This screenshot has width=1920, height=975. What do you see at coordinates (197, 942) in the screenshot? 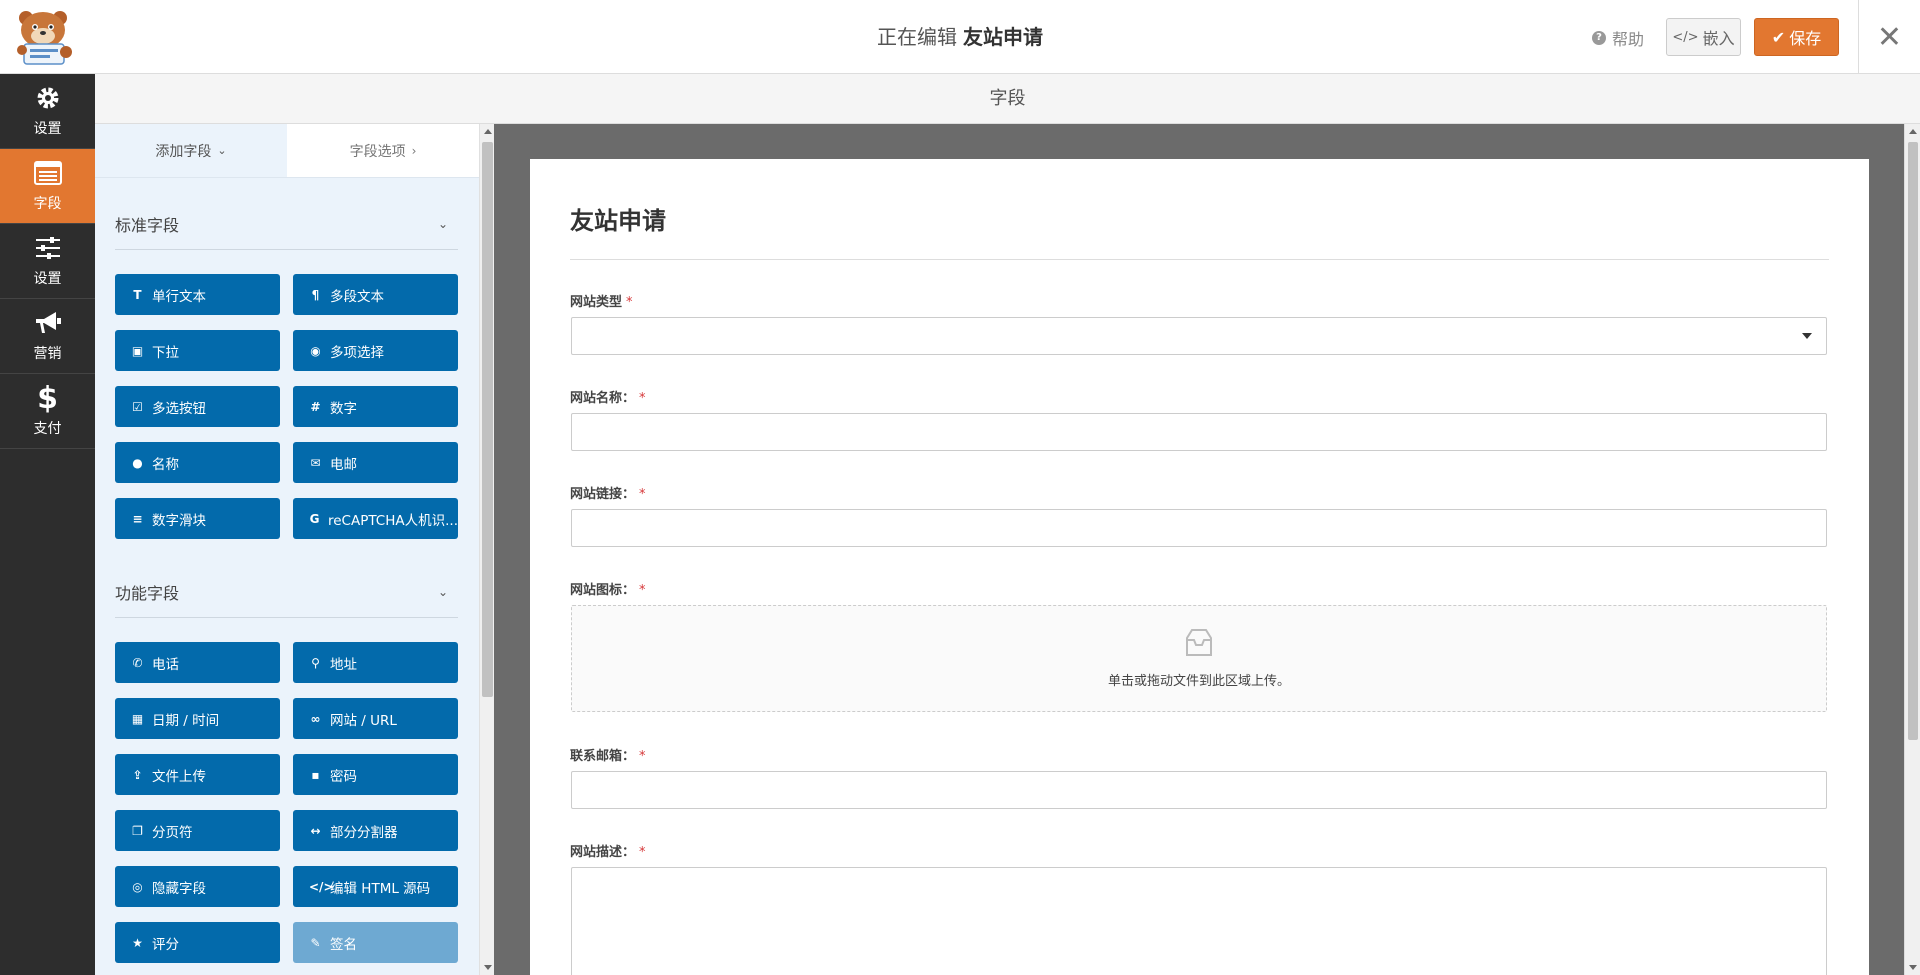
I see `field-button-rating: ★ 评分` at bounding box center [197, 942].